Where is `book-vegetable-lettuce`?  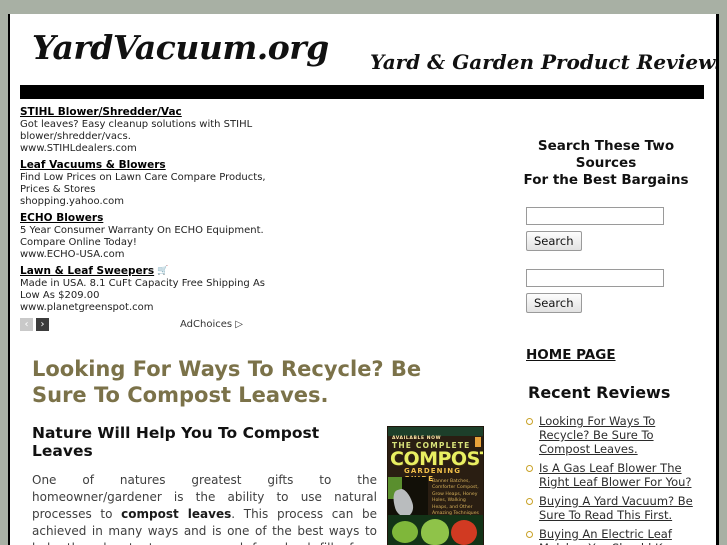
book-vegetable-lettuce is located at coordinates (405, 532).